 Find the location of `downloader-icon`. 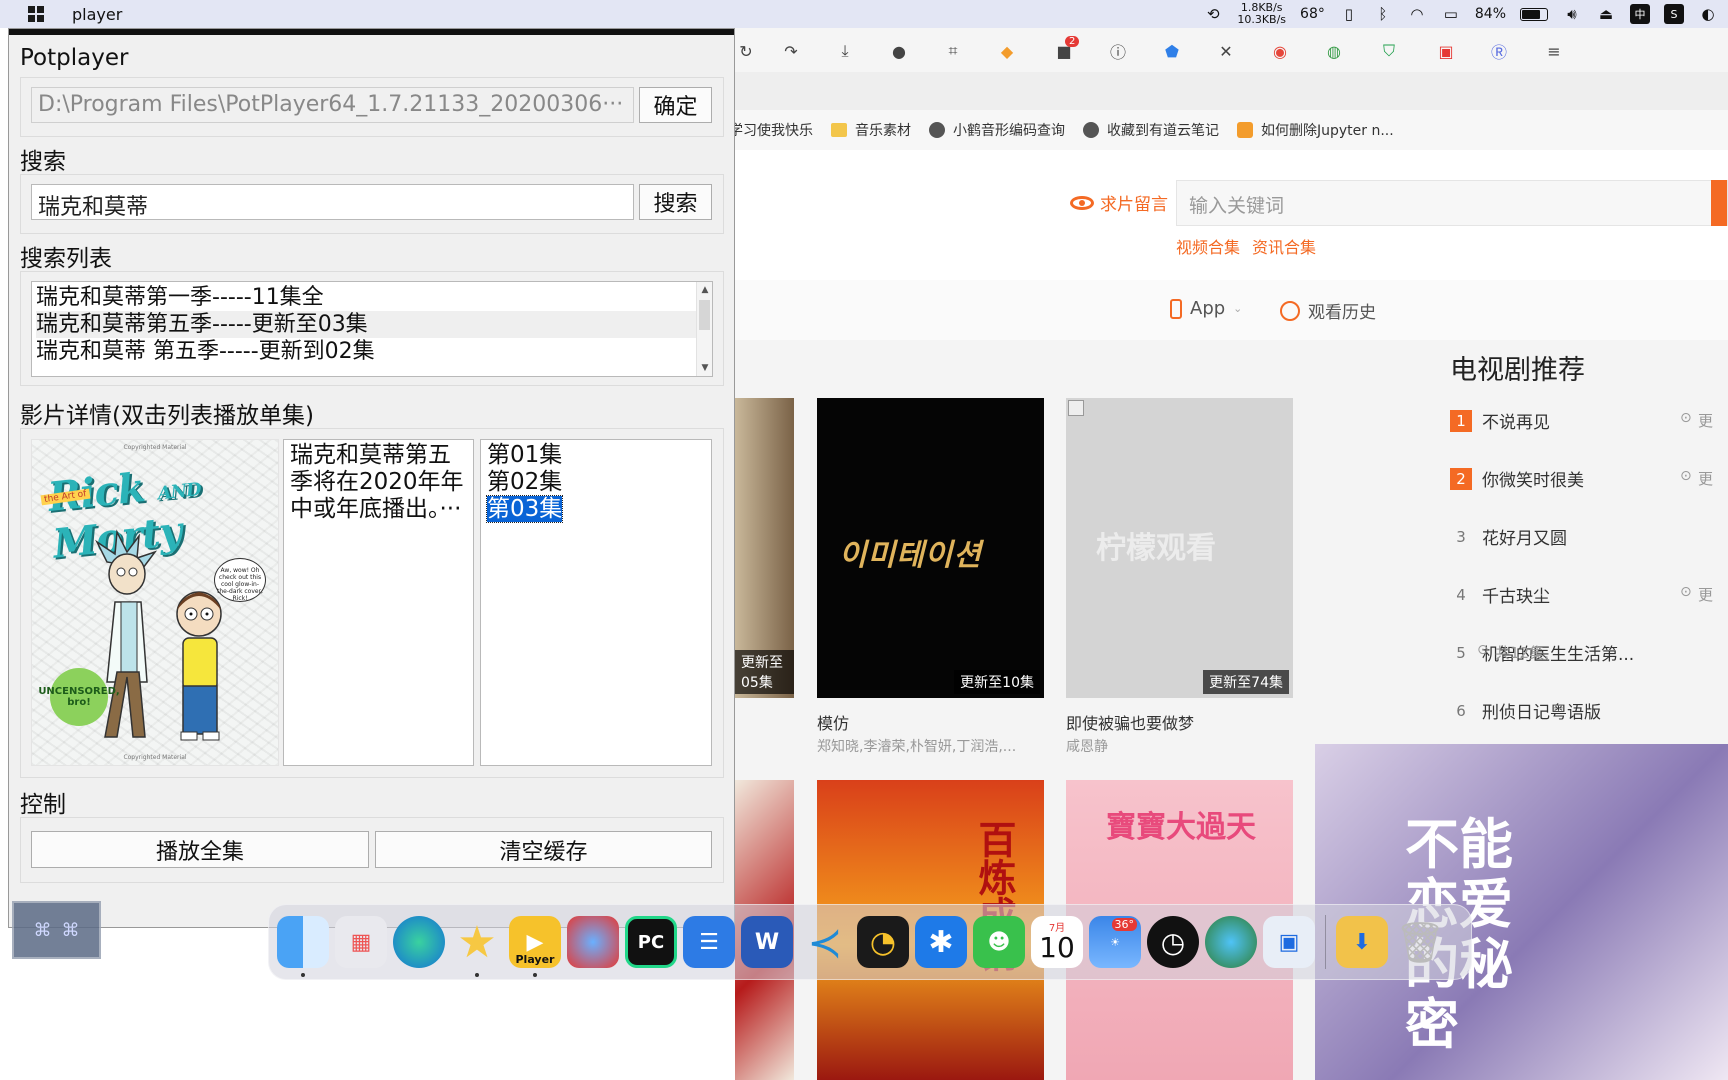

downloader-icon is located at coordinates (1231, 942).